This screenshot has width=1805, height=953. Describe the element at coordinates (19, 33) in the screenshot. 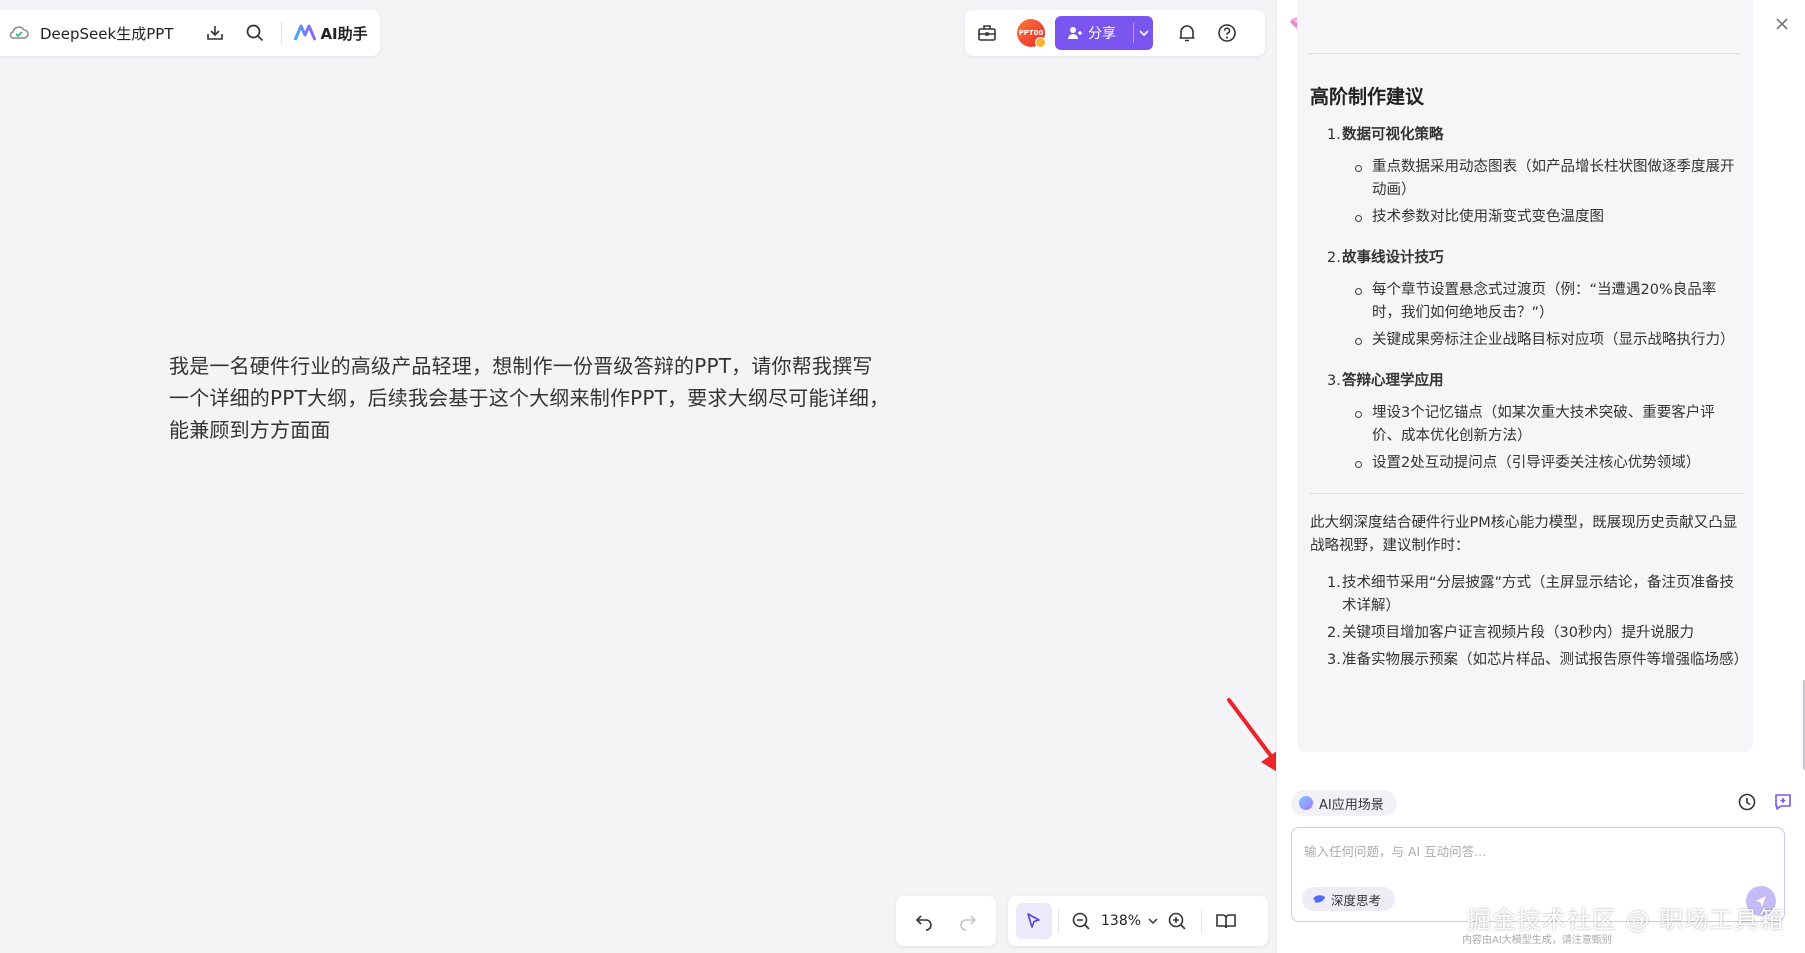

I see `cloud-sync-icon` at that location.